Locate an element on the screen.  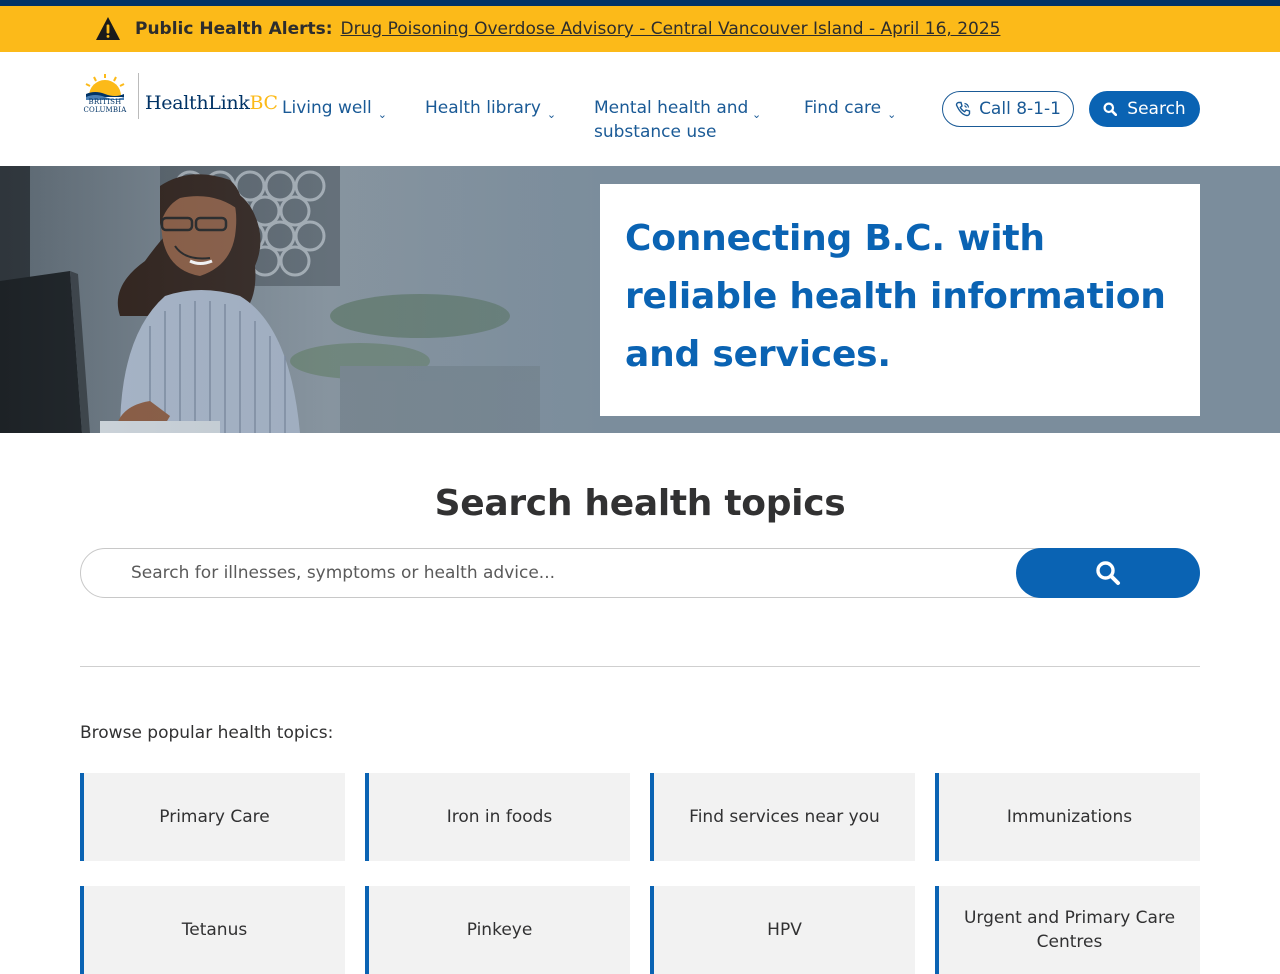
logo-wordmark: HealthLinkBC is located at coordinates (211, 103).